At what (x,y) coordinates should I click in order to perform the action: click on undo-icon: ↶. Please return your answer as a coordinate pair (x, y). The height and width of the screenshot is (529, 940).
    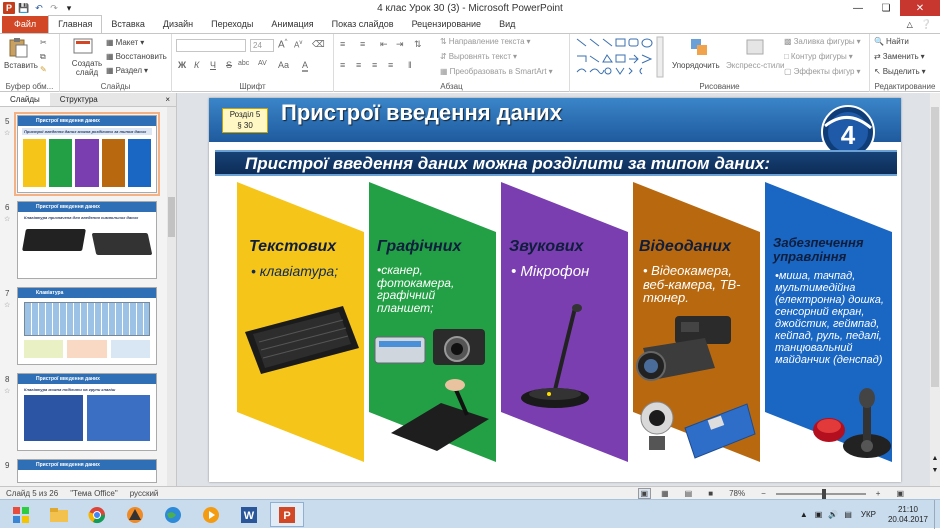
    Looking at the image, I should click on (39, 8).